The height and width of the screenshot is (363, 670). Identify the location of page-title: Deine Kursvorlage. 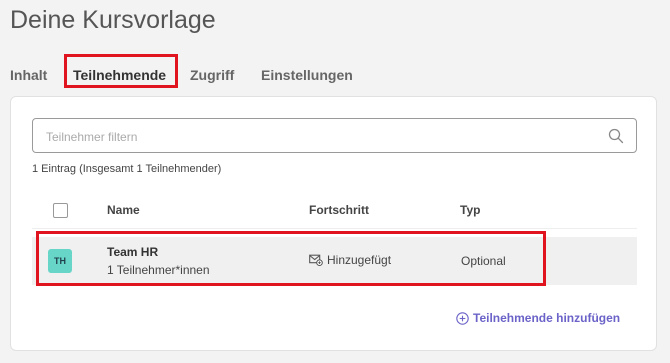
(113, 20).